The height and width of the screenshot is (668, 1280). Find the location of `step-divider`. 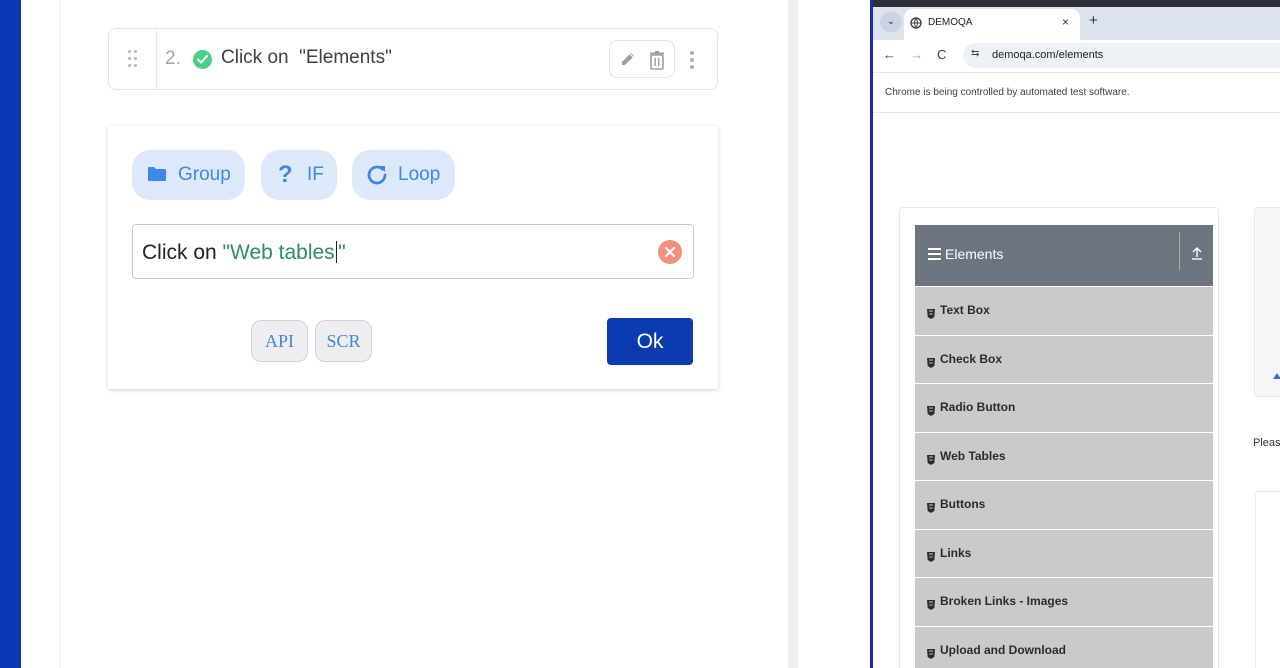

step-divider is located at coordinates (156, 59).